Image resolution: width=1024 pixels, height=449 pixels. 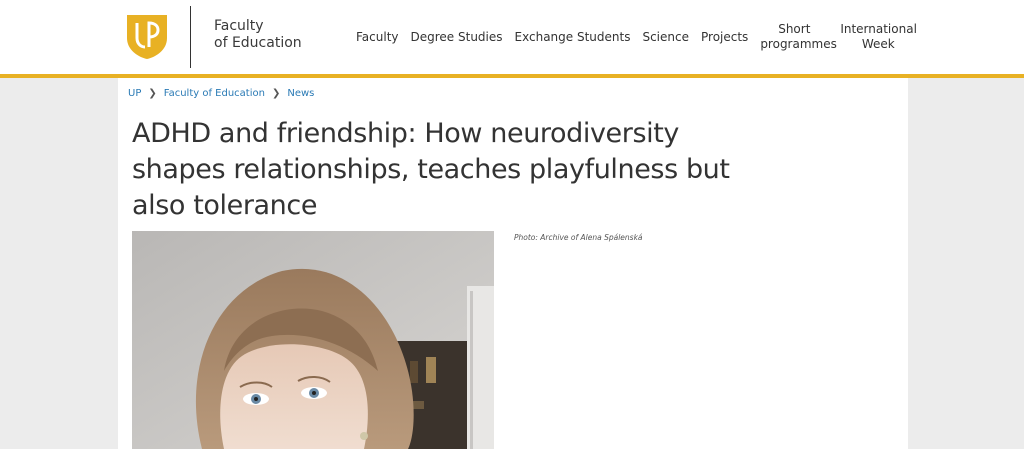 What do you see at coordinates (377, 37) in the screenshot?
I see `nav-item-faculty: Faculty` at bounding box center [377, 37].